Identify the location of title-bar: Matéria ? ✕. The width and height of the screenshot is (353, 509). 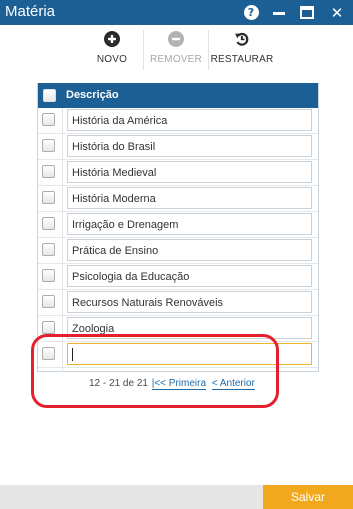
(176, 12).